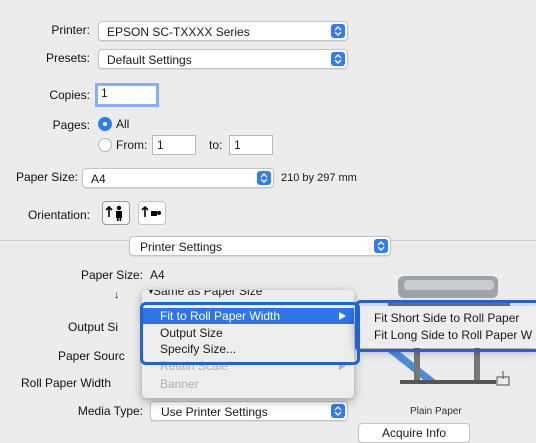 This screenshot has height=443, width=536. I want to click on output-size-label: Output Si, so click(93, 327).